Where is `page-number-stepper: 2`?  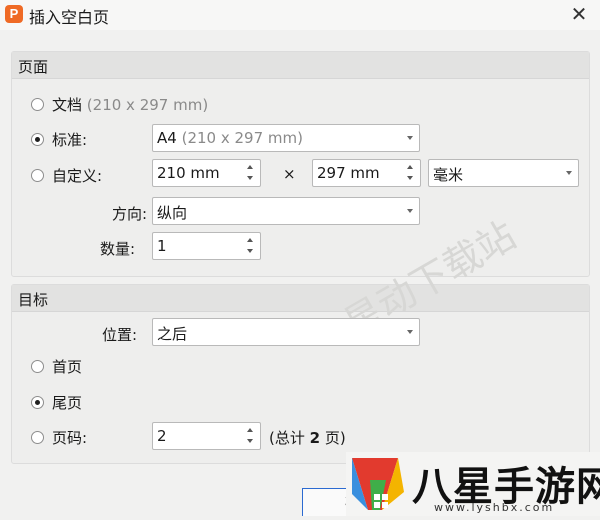 page-number-stepper: 2 is located at coordinates (206, 436).